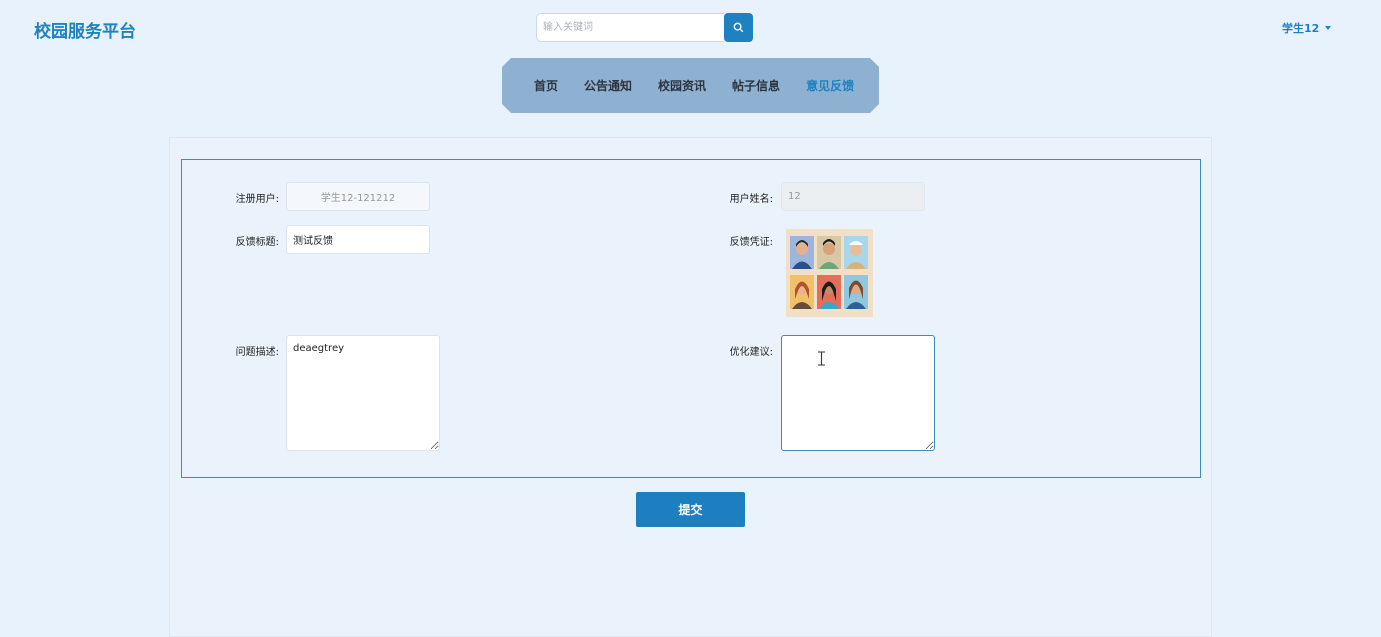 The image size is (1381, 637). What do you see at coordinates (858, 393) in the screenshot?
I see `suggestion-textarea` at bounding box center [858, 393].